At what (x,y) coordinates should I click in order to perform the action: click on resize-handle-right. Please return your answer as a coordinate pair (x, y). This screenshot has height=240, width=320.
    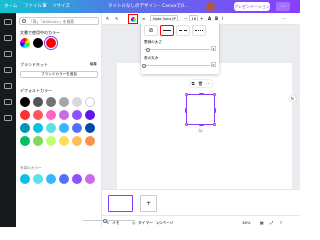
    Looking at the image, I should click on (215, 110).